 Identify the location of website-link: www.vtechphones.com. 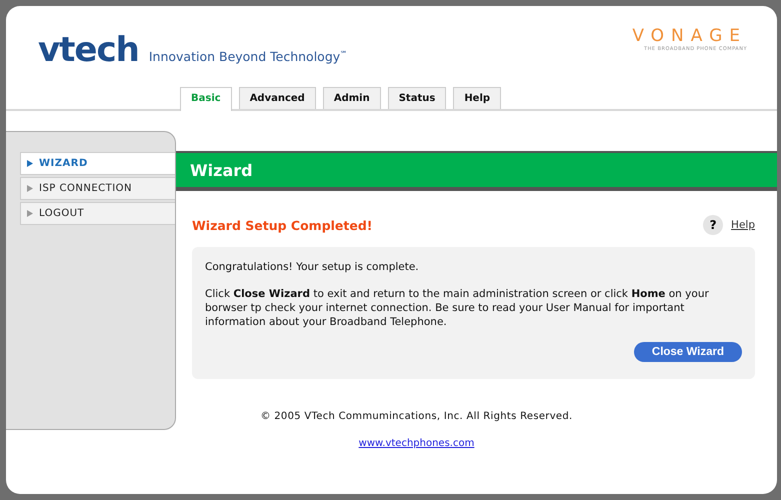
(416, 443).